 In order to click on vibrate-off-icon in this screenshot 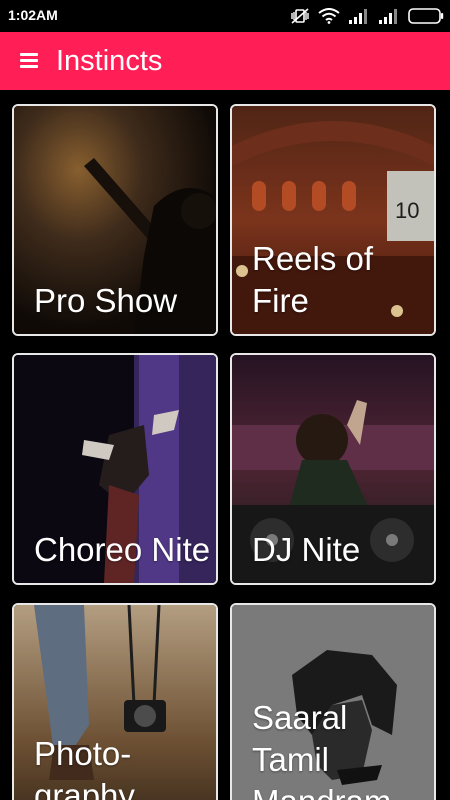, I will do `click(300, 16)`.